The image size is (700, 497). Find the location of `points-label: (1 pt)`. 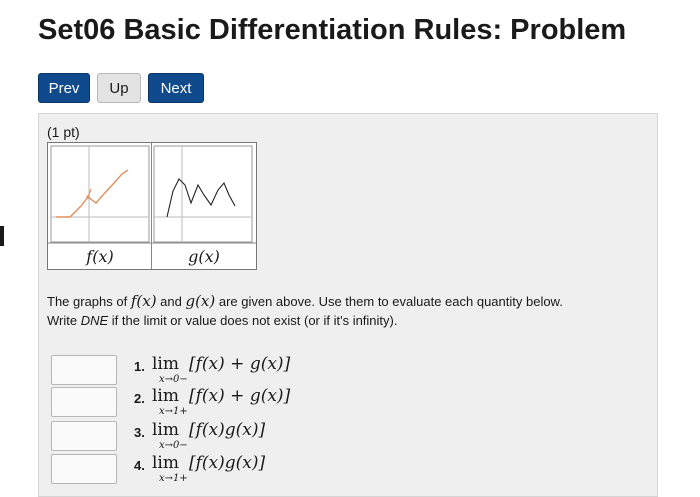

points-label: (1 pt) is located at coordinates (63, 132).